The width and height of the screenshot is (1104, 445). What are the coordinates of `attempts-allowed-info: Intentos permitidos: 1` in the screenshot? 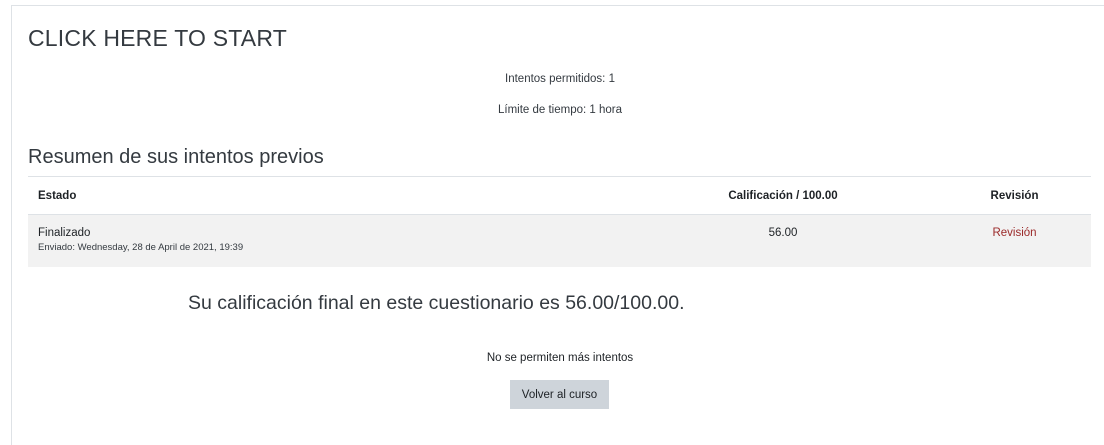 It's located at (560, 79).